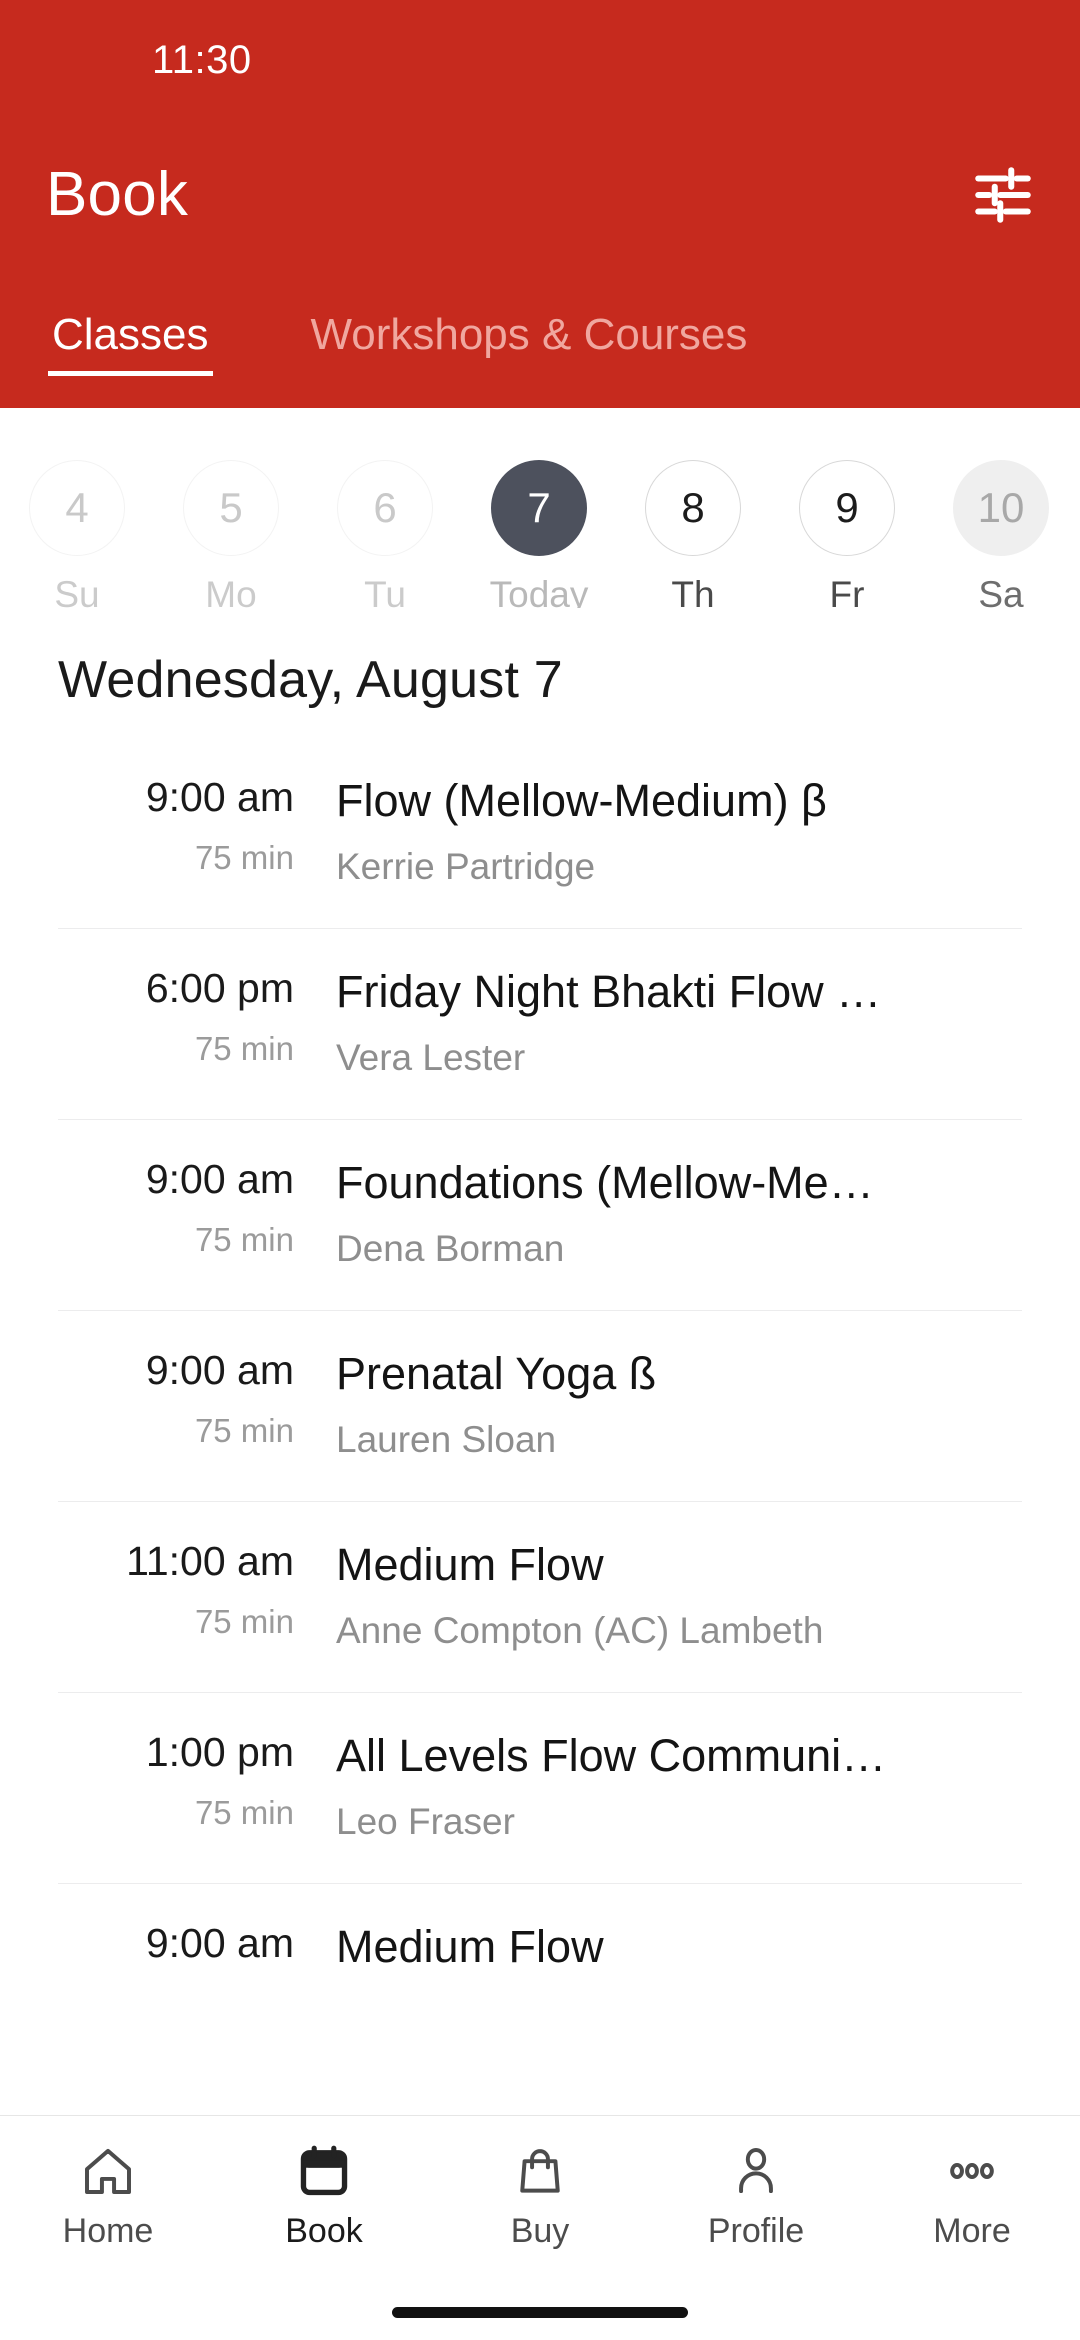 Image resolution: width=1080 pixels, height=2340 pixels. Describe the element at coordinates (385, 508) in the screenshot. I see `date-chip-6-number: 6` at that location.